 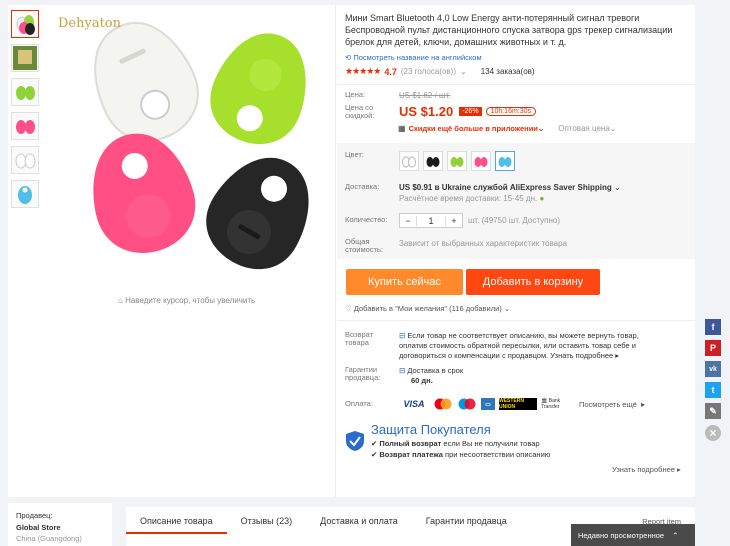 What do you see at coordinates (354, 154) in the screenshot?
I see `color-label: Цвет:` at bounding box center [354, 154].